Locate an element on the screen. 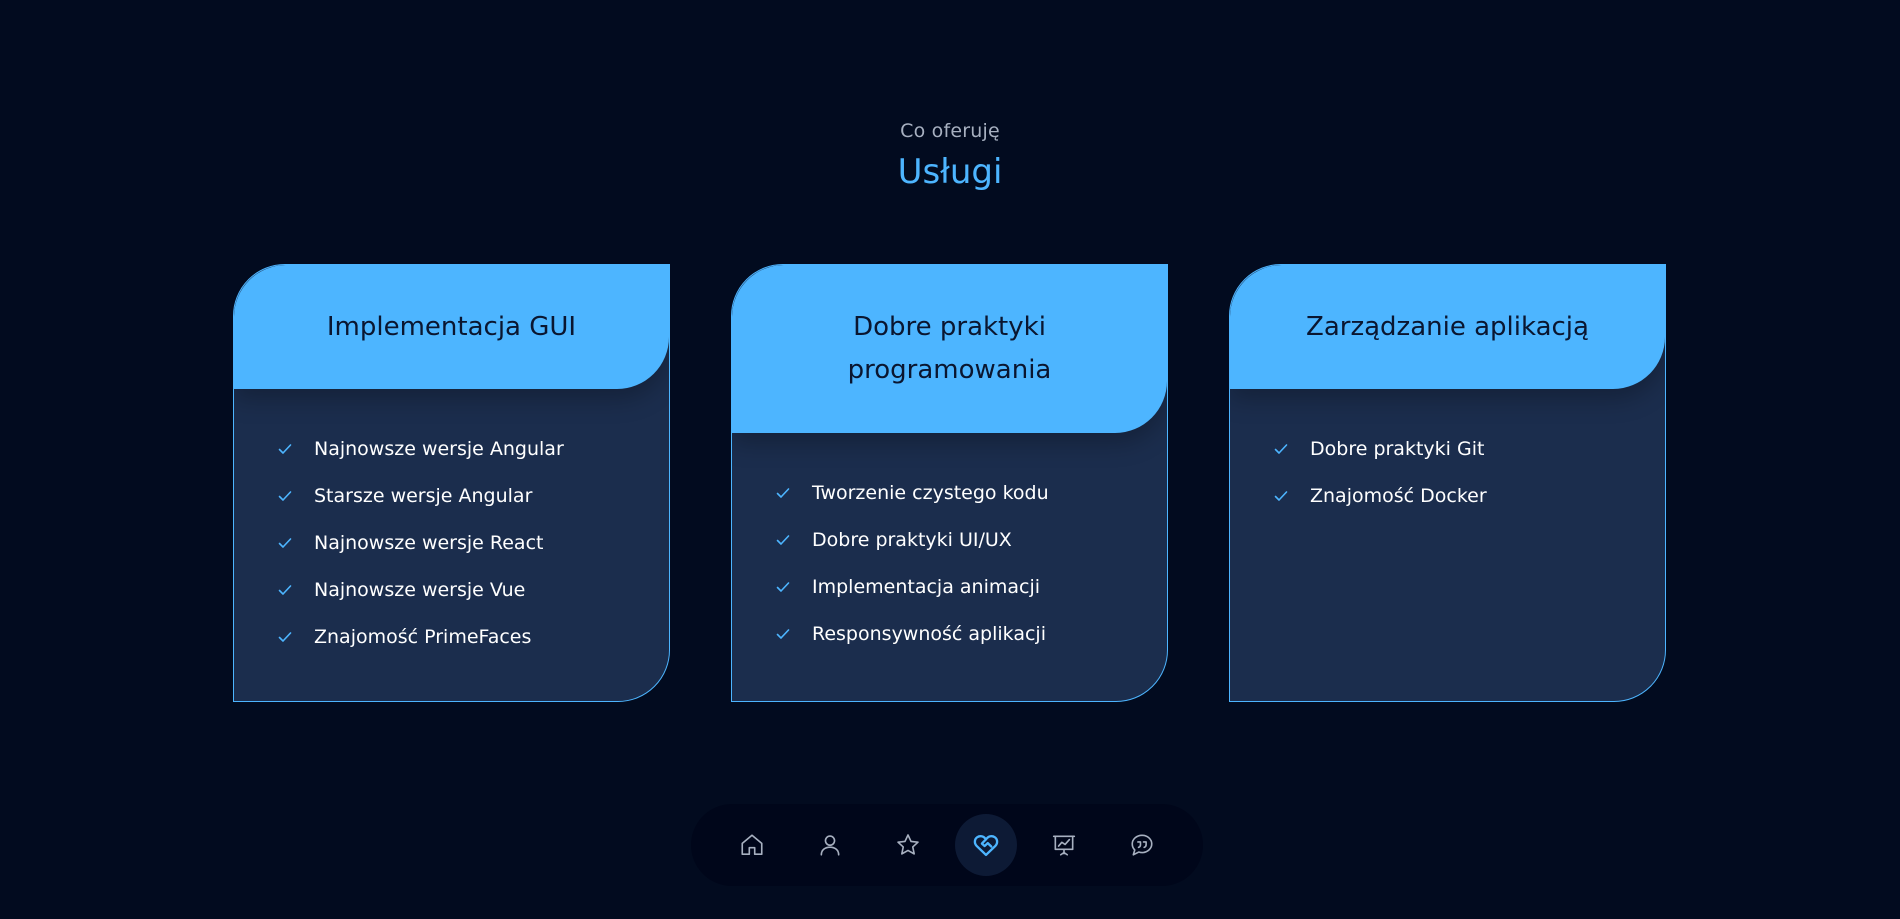  chat-quote-icon is located at coordinates (1142, 845).